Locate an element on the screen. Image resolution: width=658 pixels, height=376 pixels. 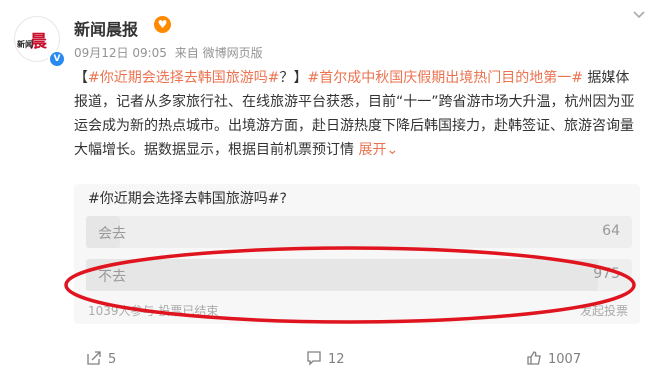
like-count: 1007 is located at coordinates (565, 359).